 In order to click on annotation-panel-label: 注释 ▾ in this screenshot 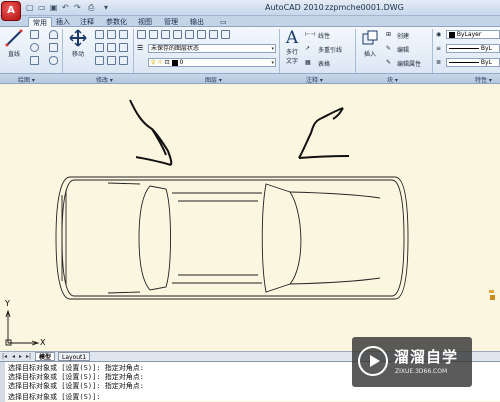, I will do `click(314, 79)`.